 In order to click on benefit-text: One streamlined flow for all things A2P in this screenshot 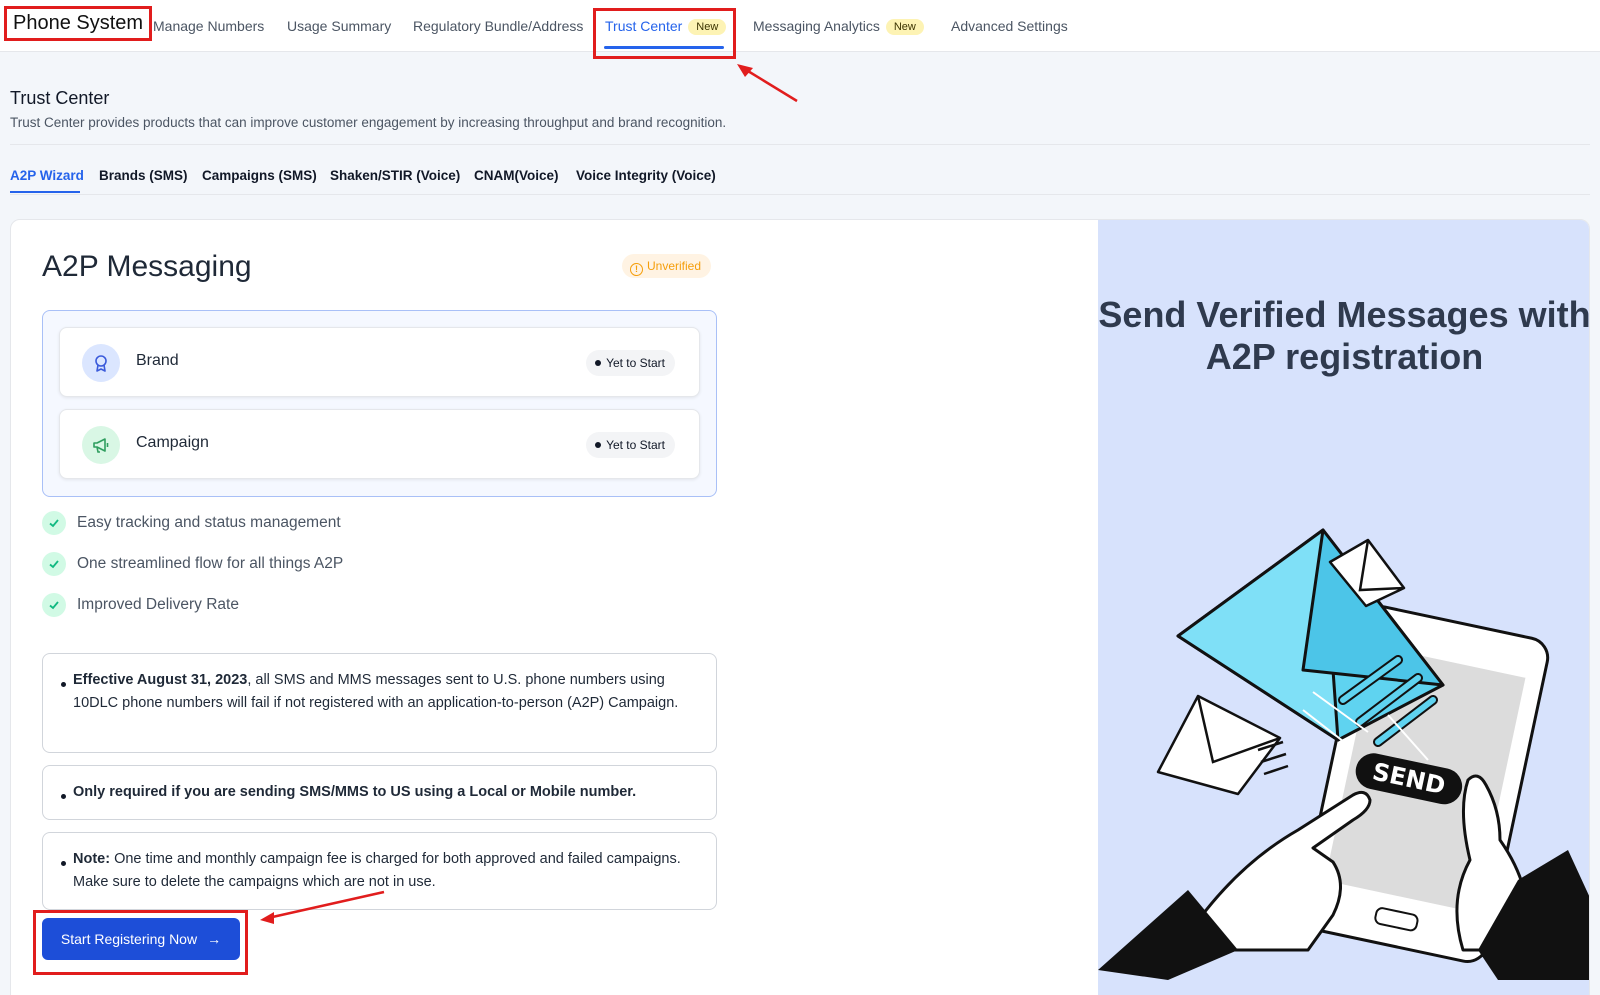, I will do `click(210, 563)`.